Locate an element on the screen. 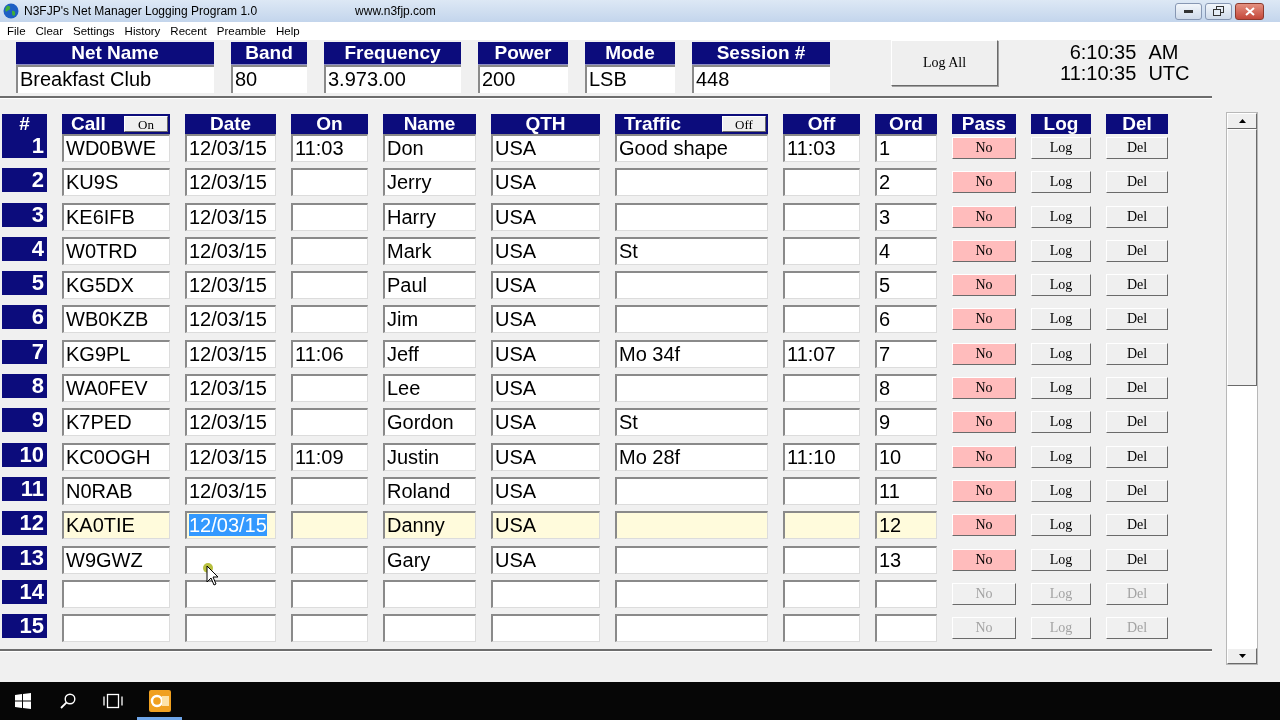 This screenshot has height=720, width=1280. name-field: Gary is located at coordinates (429, 559).